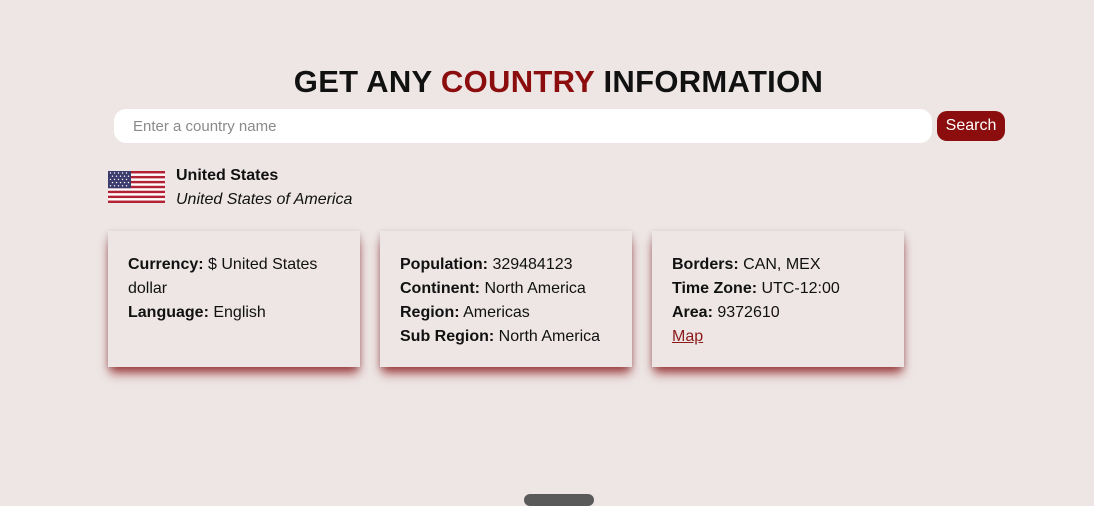 The width and height of the screenshot is (1094, 506). What do you see at coordinates (971, 126) in the screenshot?
I see `search-button: Search` at bounding box center [971, 126].